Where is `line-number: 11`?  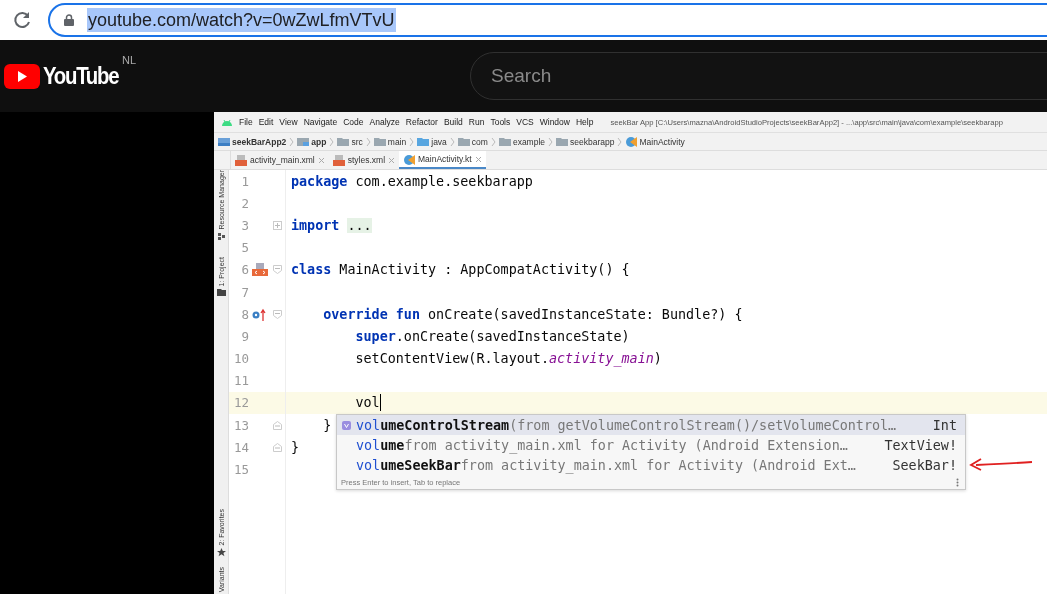
line-number: 11 is located at coordinates (240, 381).